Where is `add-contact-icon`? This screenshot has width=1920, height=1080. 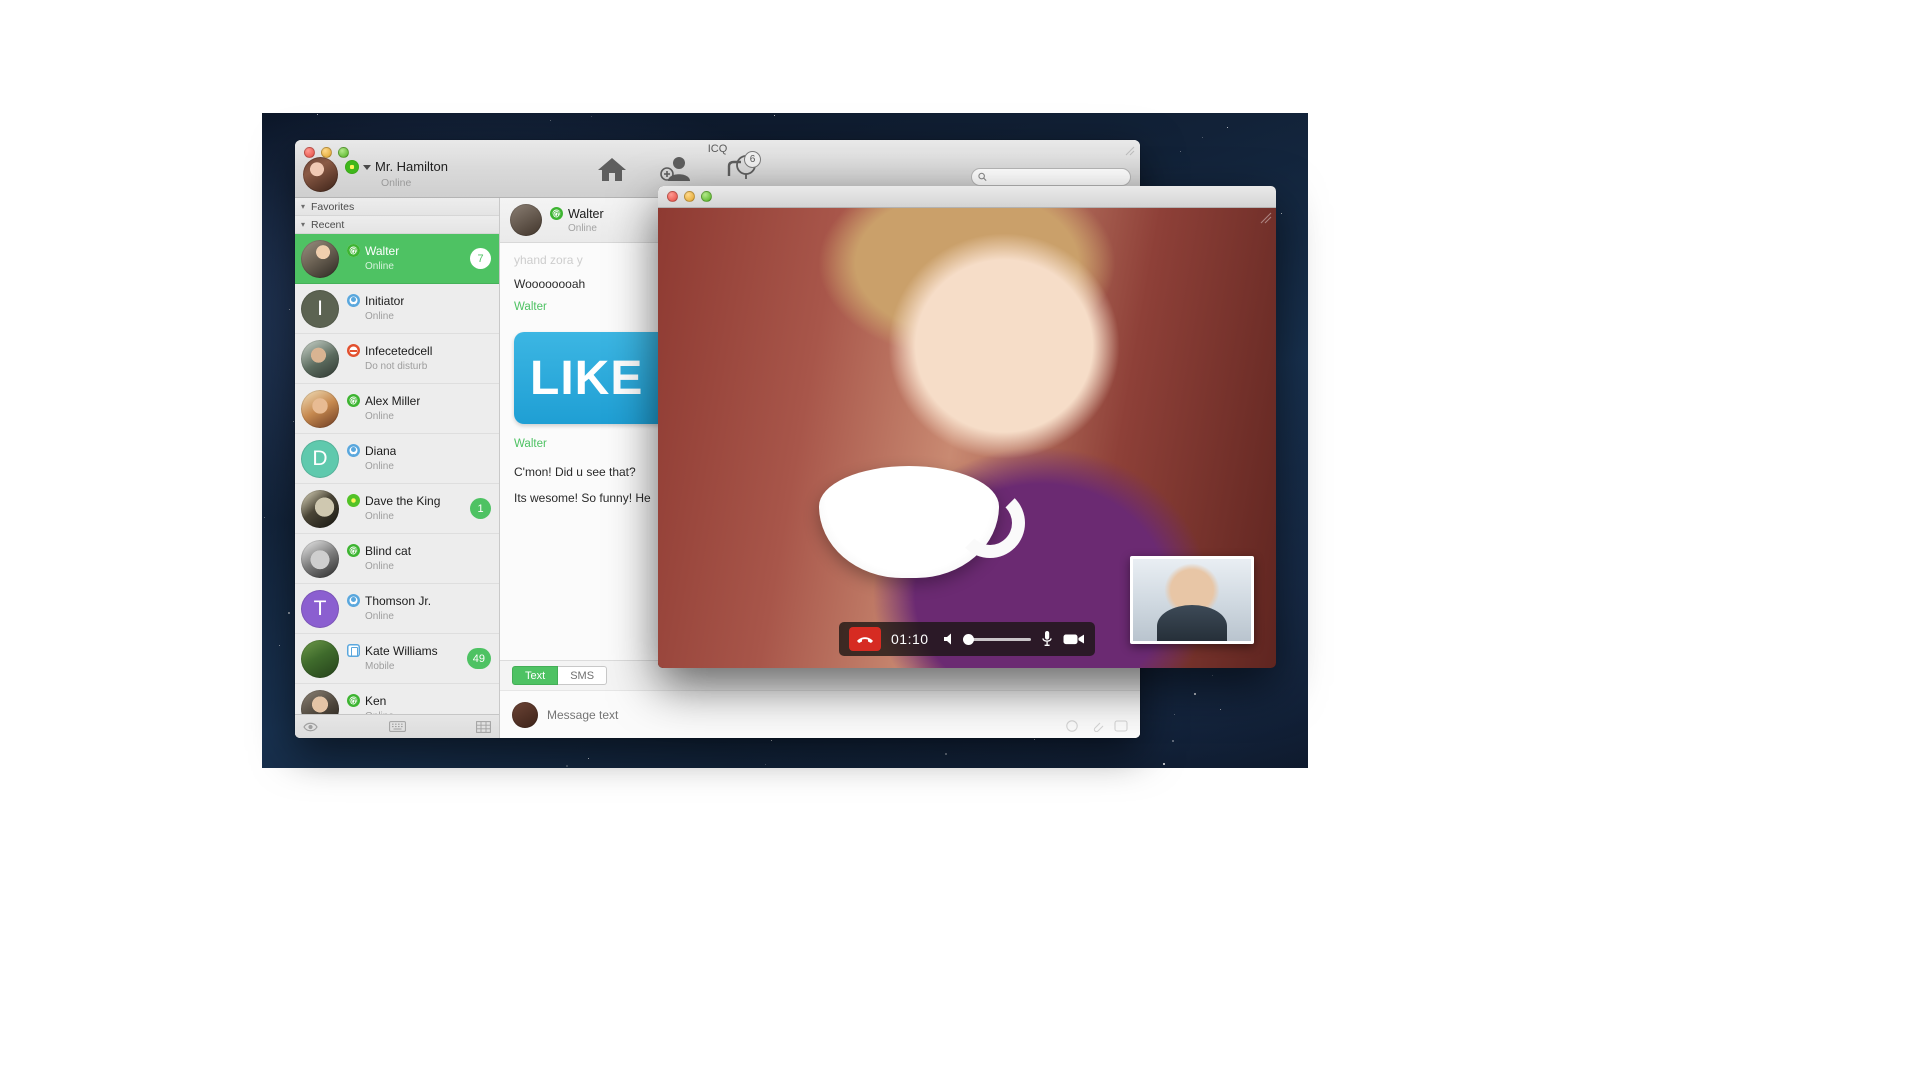 add-contact-icon is located at coordinates (676, 170).